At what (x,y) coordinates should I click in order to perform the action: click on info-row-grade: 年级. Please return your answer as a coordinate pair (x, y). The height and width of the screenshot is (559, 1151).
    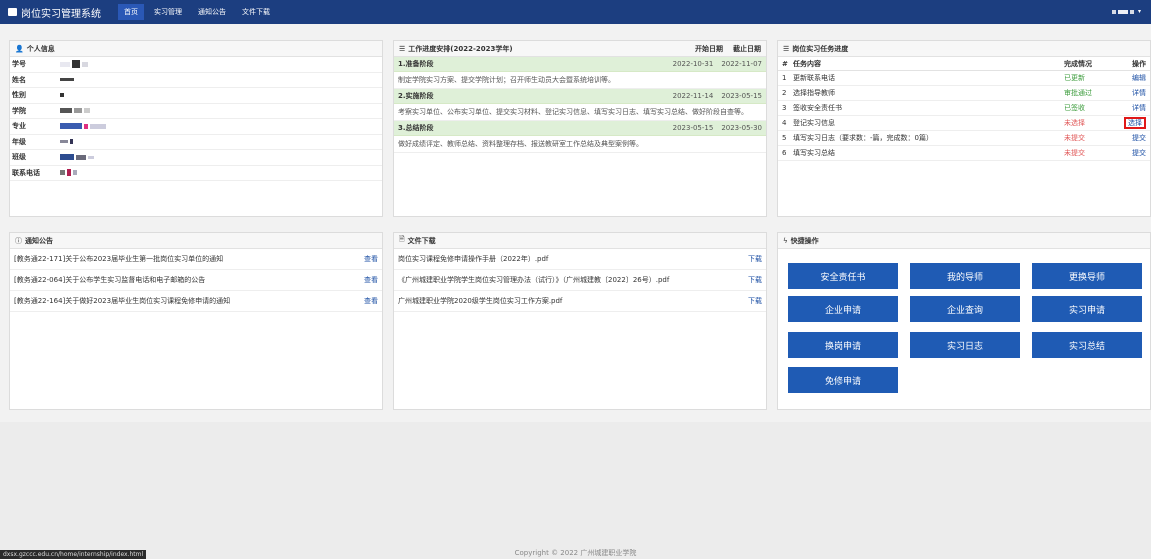
    Looking at the image, I should click on (196, 142).